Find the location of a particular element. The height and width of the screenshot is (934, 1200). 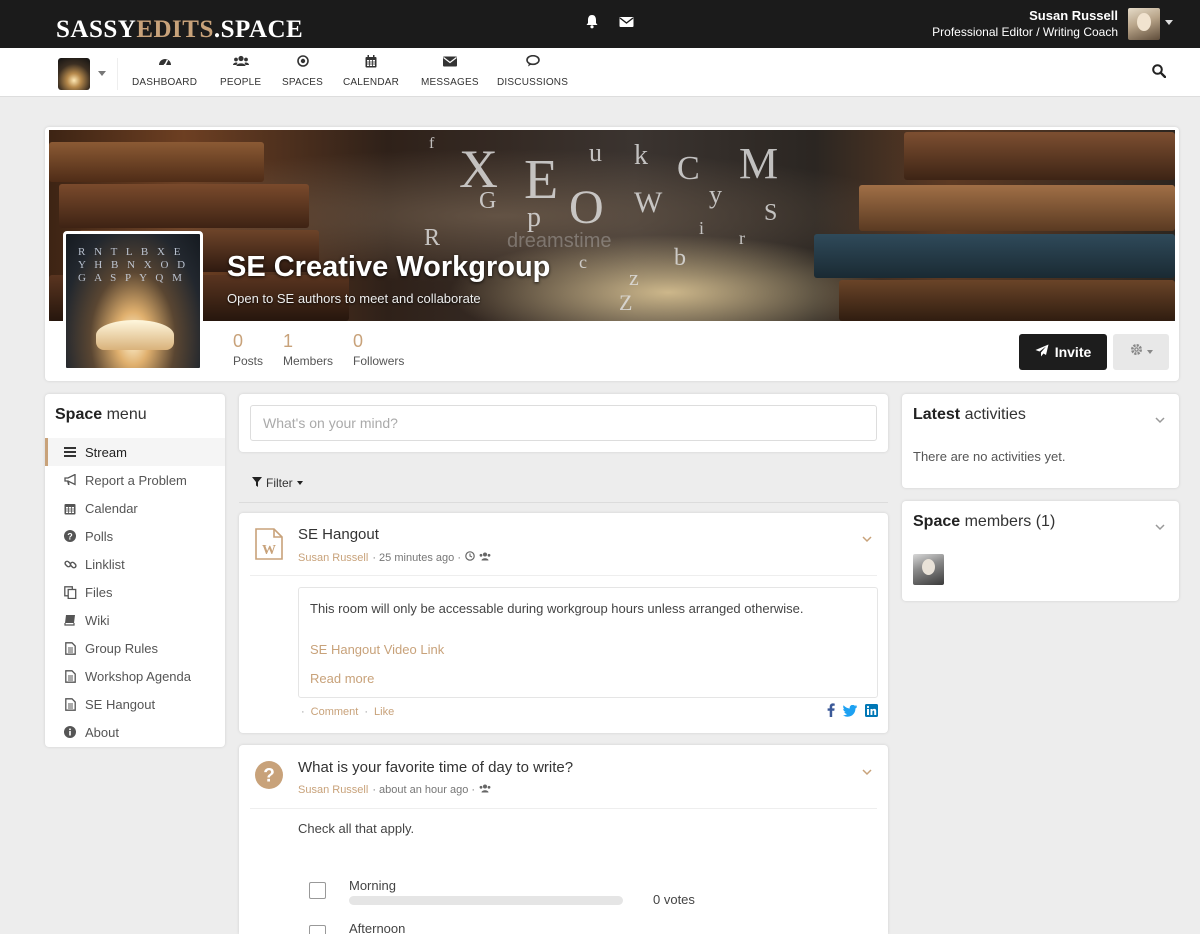

menu-item-label: About is located at coordinates (102, 732).